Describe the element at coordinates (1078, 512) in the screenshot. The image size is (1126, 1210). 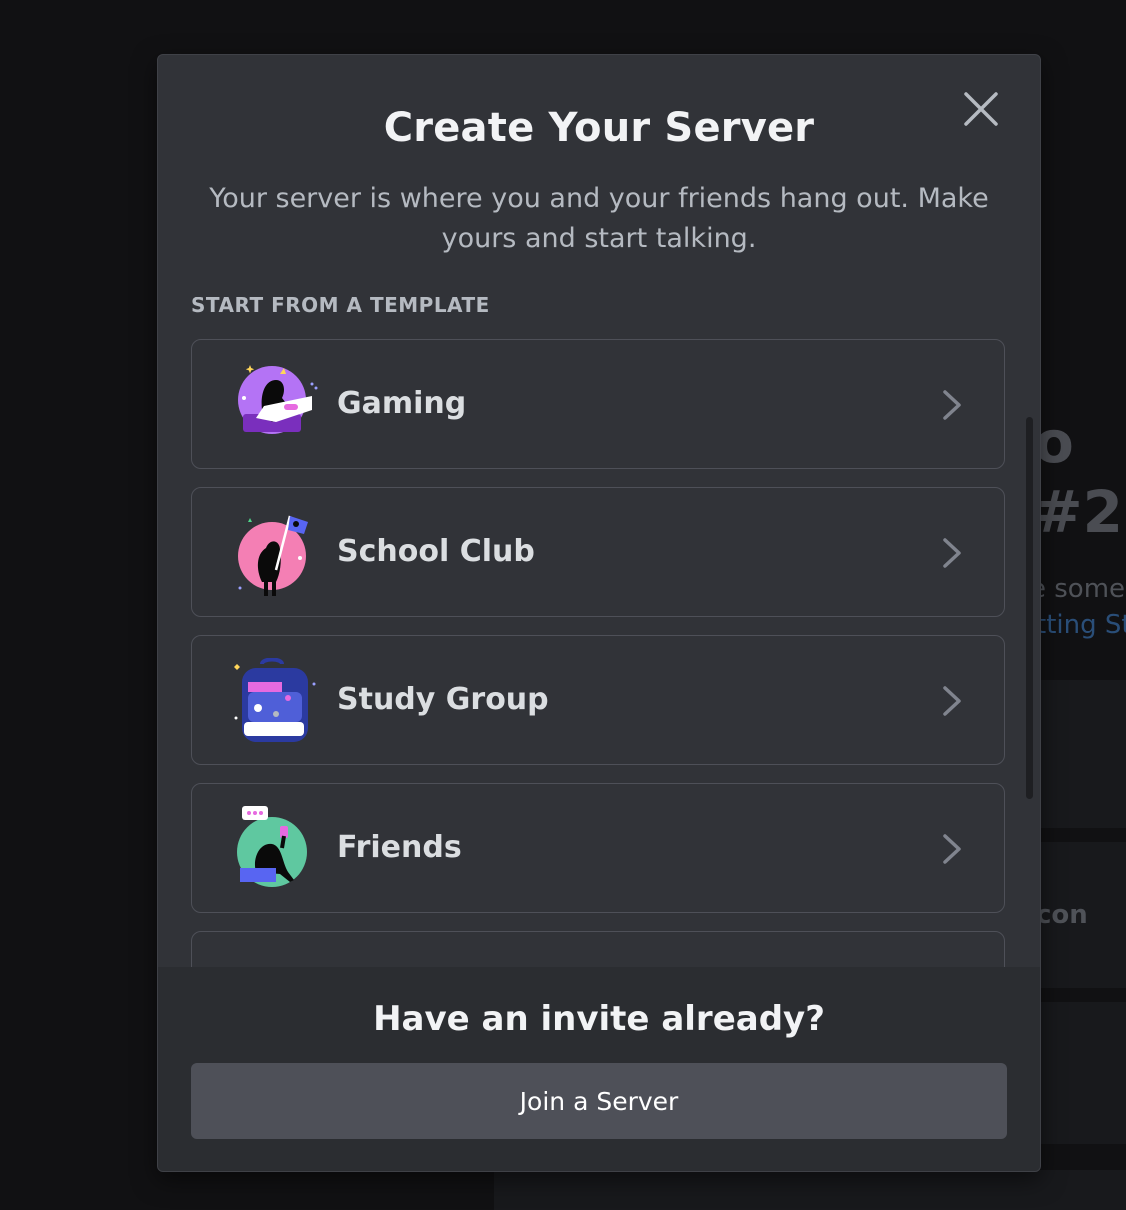
I see `background-heading-fragment: #2` at that location.